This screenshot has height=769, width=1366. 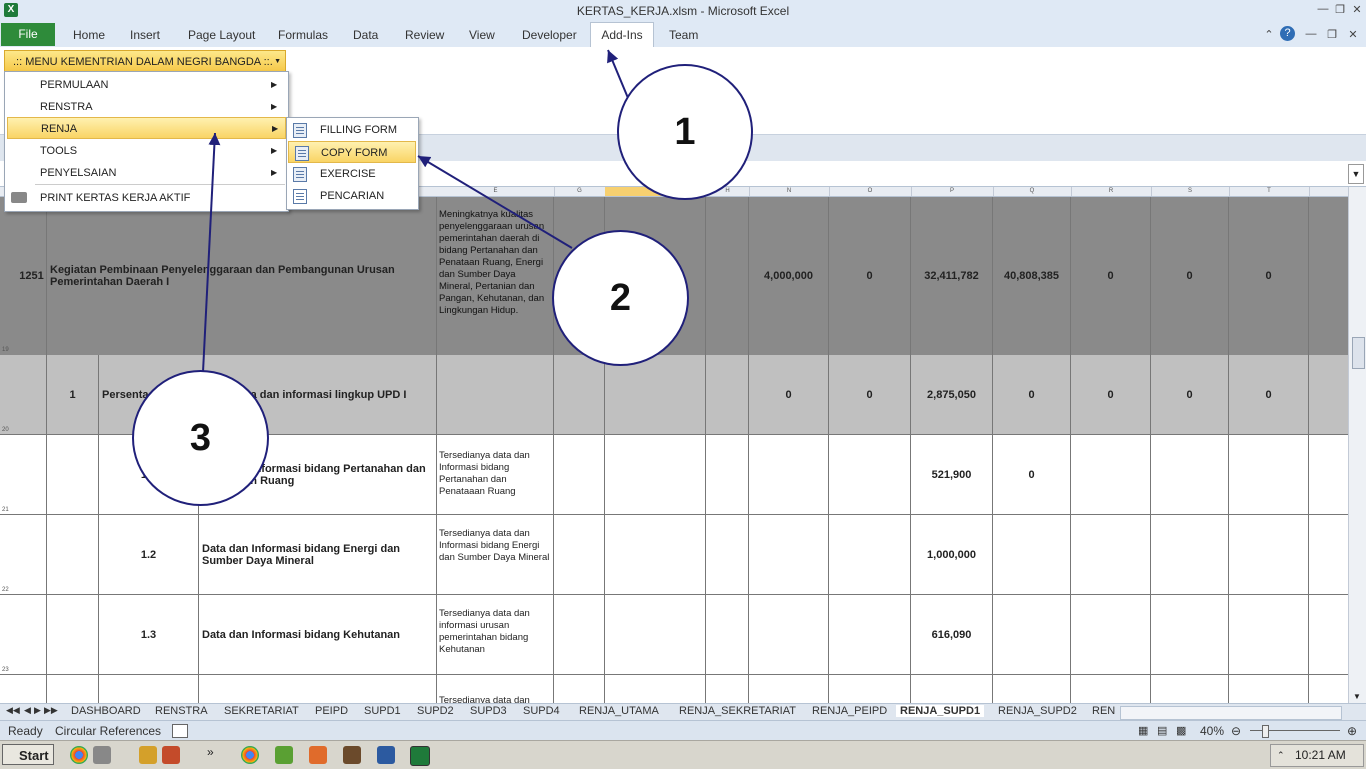 I want to click on callout-1: 1, so click(x=685, y=132).